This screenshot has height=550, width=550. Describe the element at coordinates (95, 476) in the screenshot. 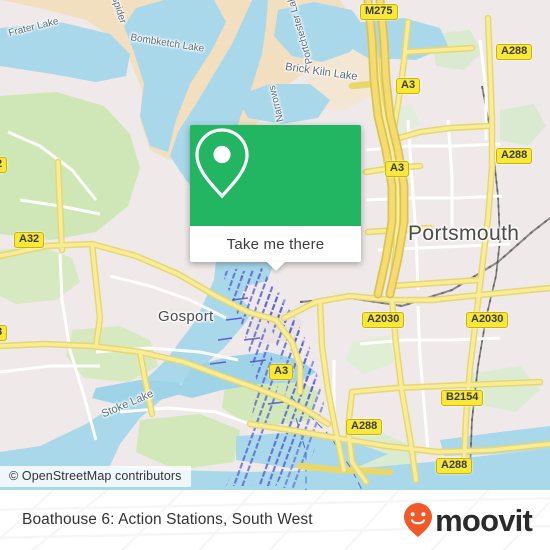

I see `osm-attribution: © OpenStreetMap contributors` at that location.